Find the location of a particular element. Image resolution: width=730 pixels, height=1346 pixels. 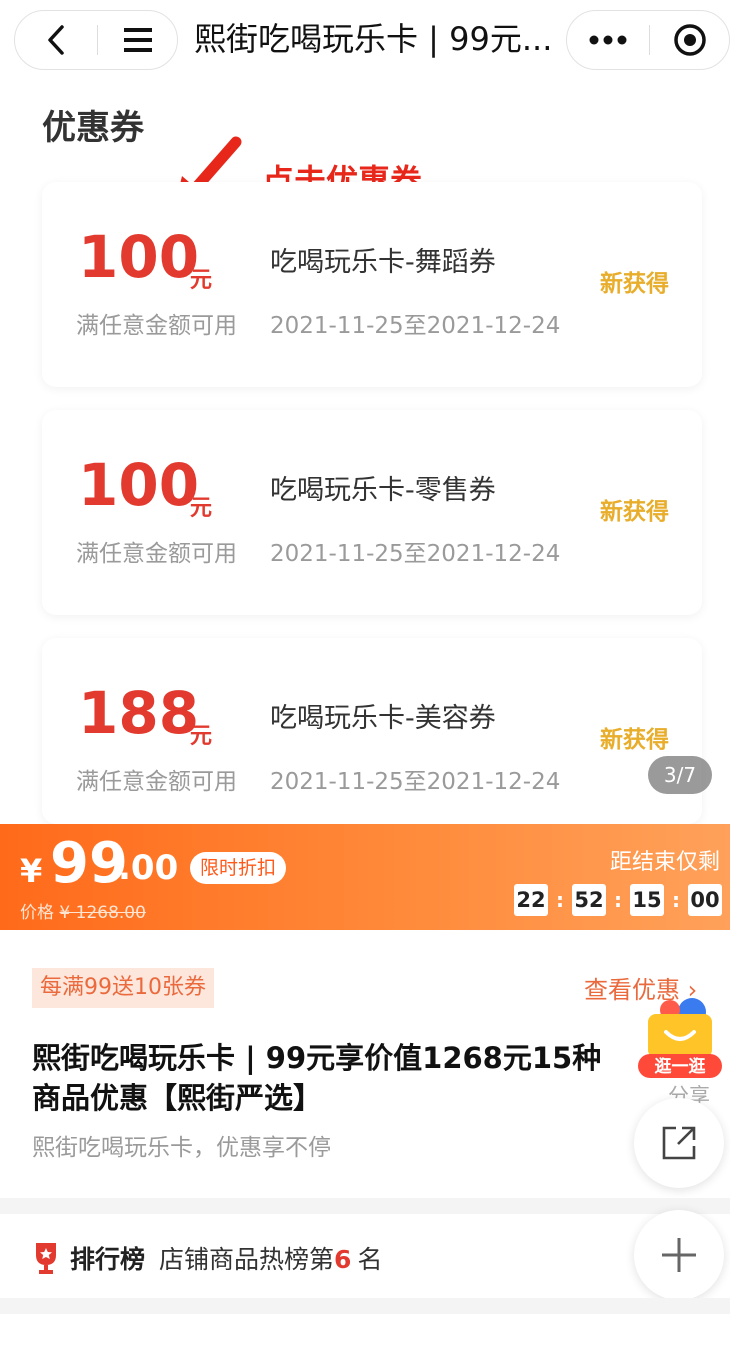

countdown-hours: 52 is located at coordinates (589, 900).